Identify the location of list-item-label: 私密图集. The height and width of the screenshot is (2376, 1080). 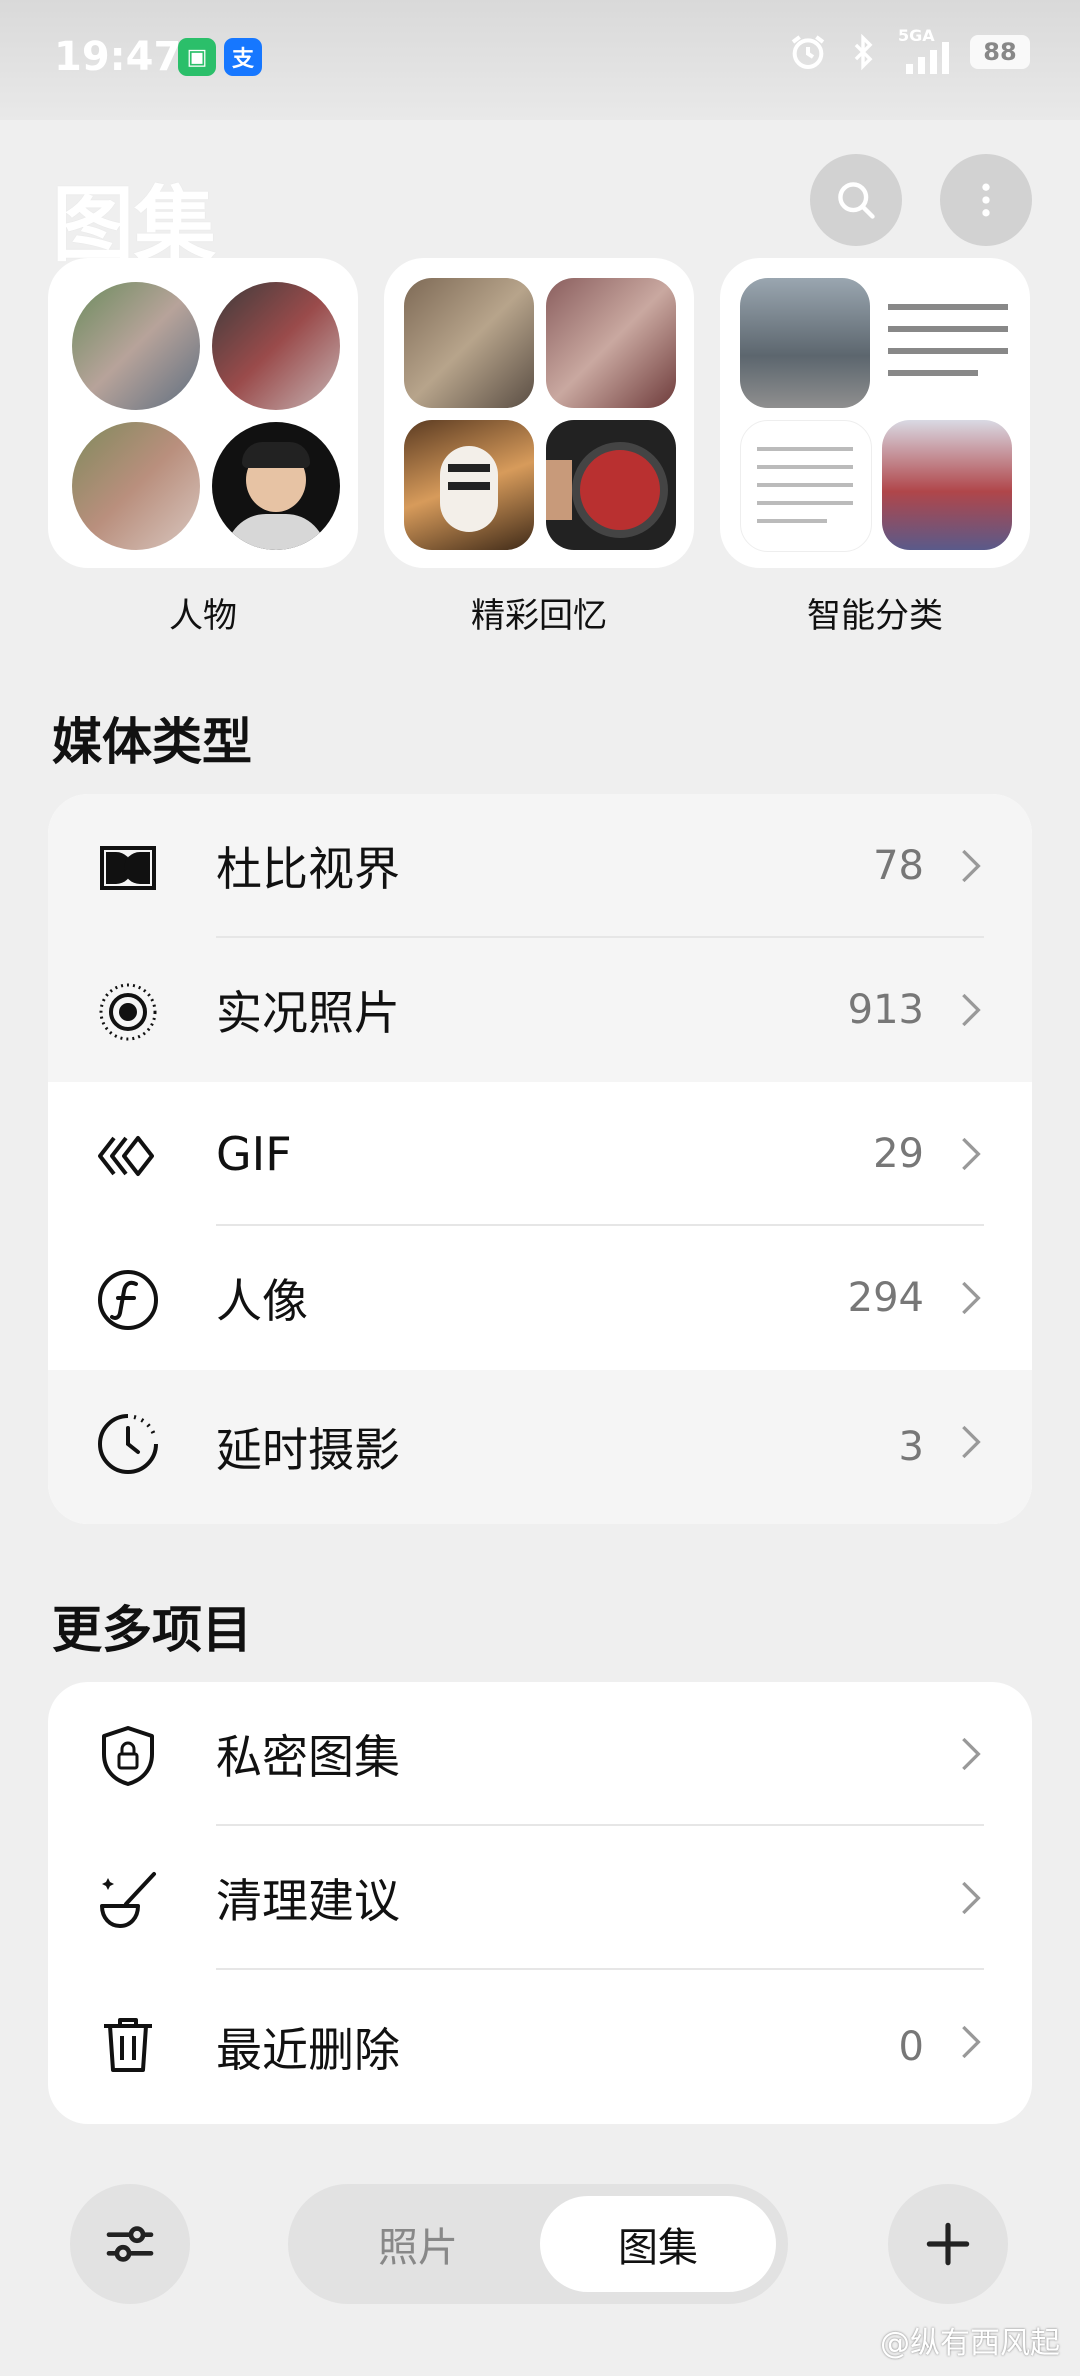
(308, 1757).